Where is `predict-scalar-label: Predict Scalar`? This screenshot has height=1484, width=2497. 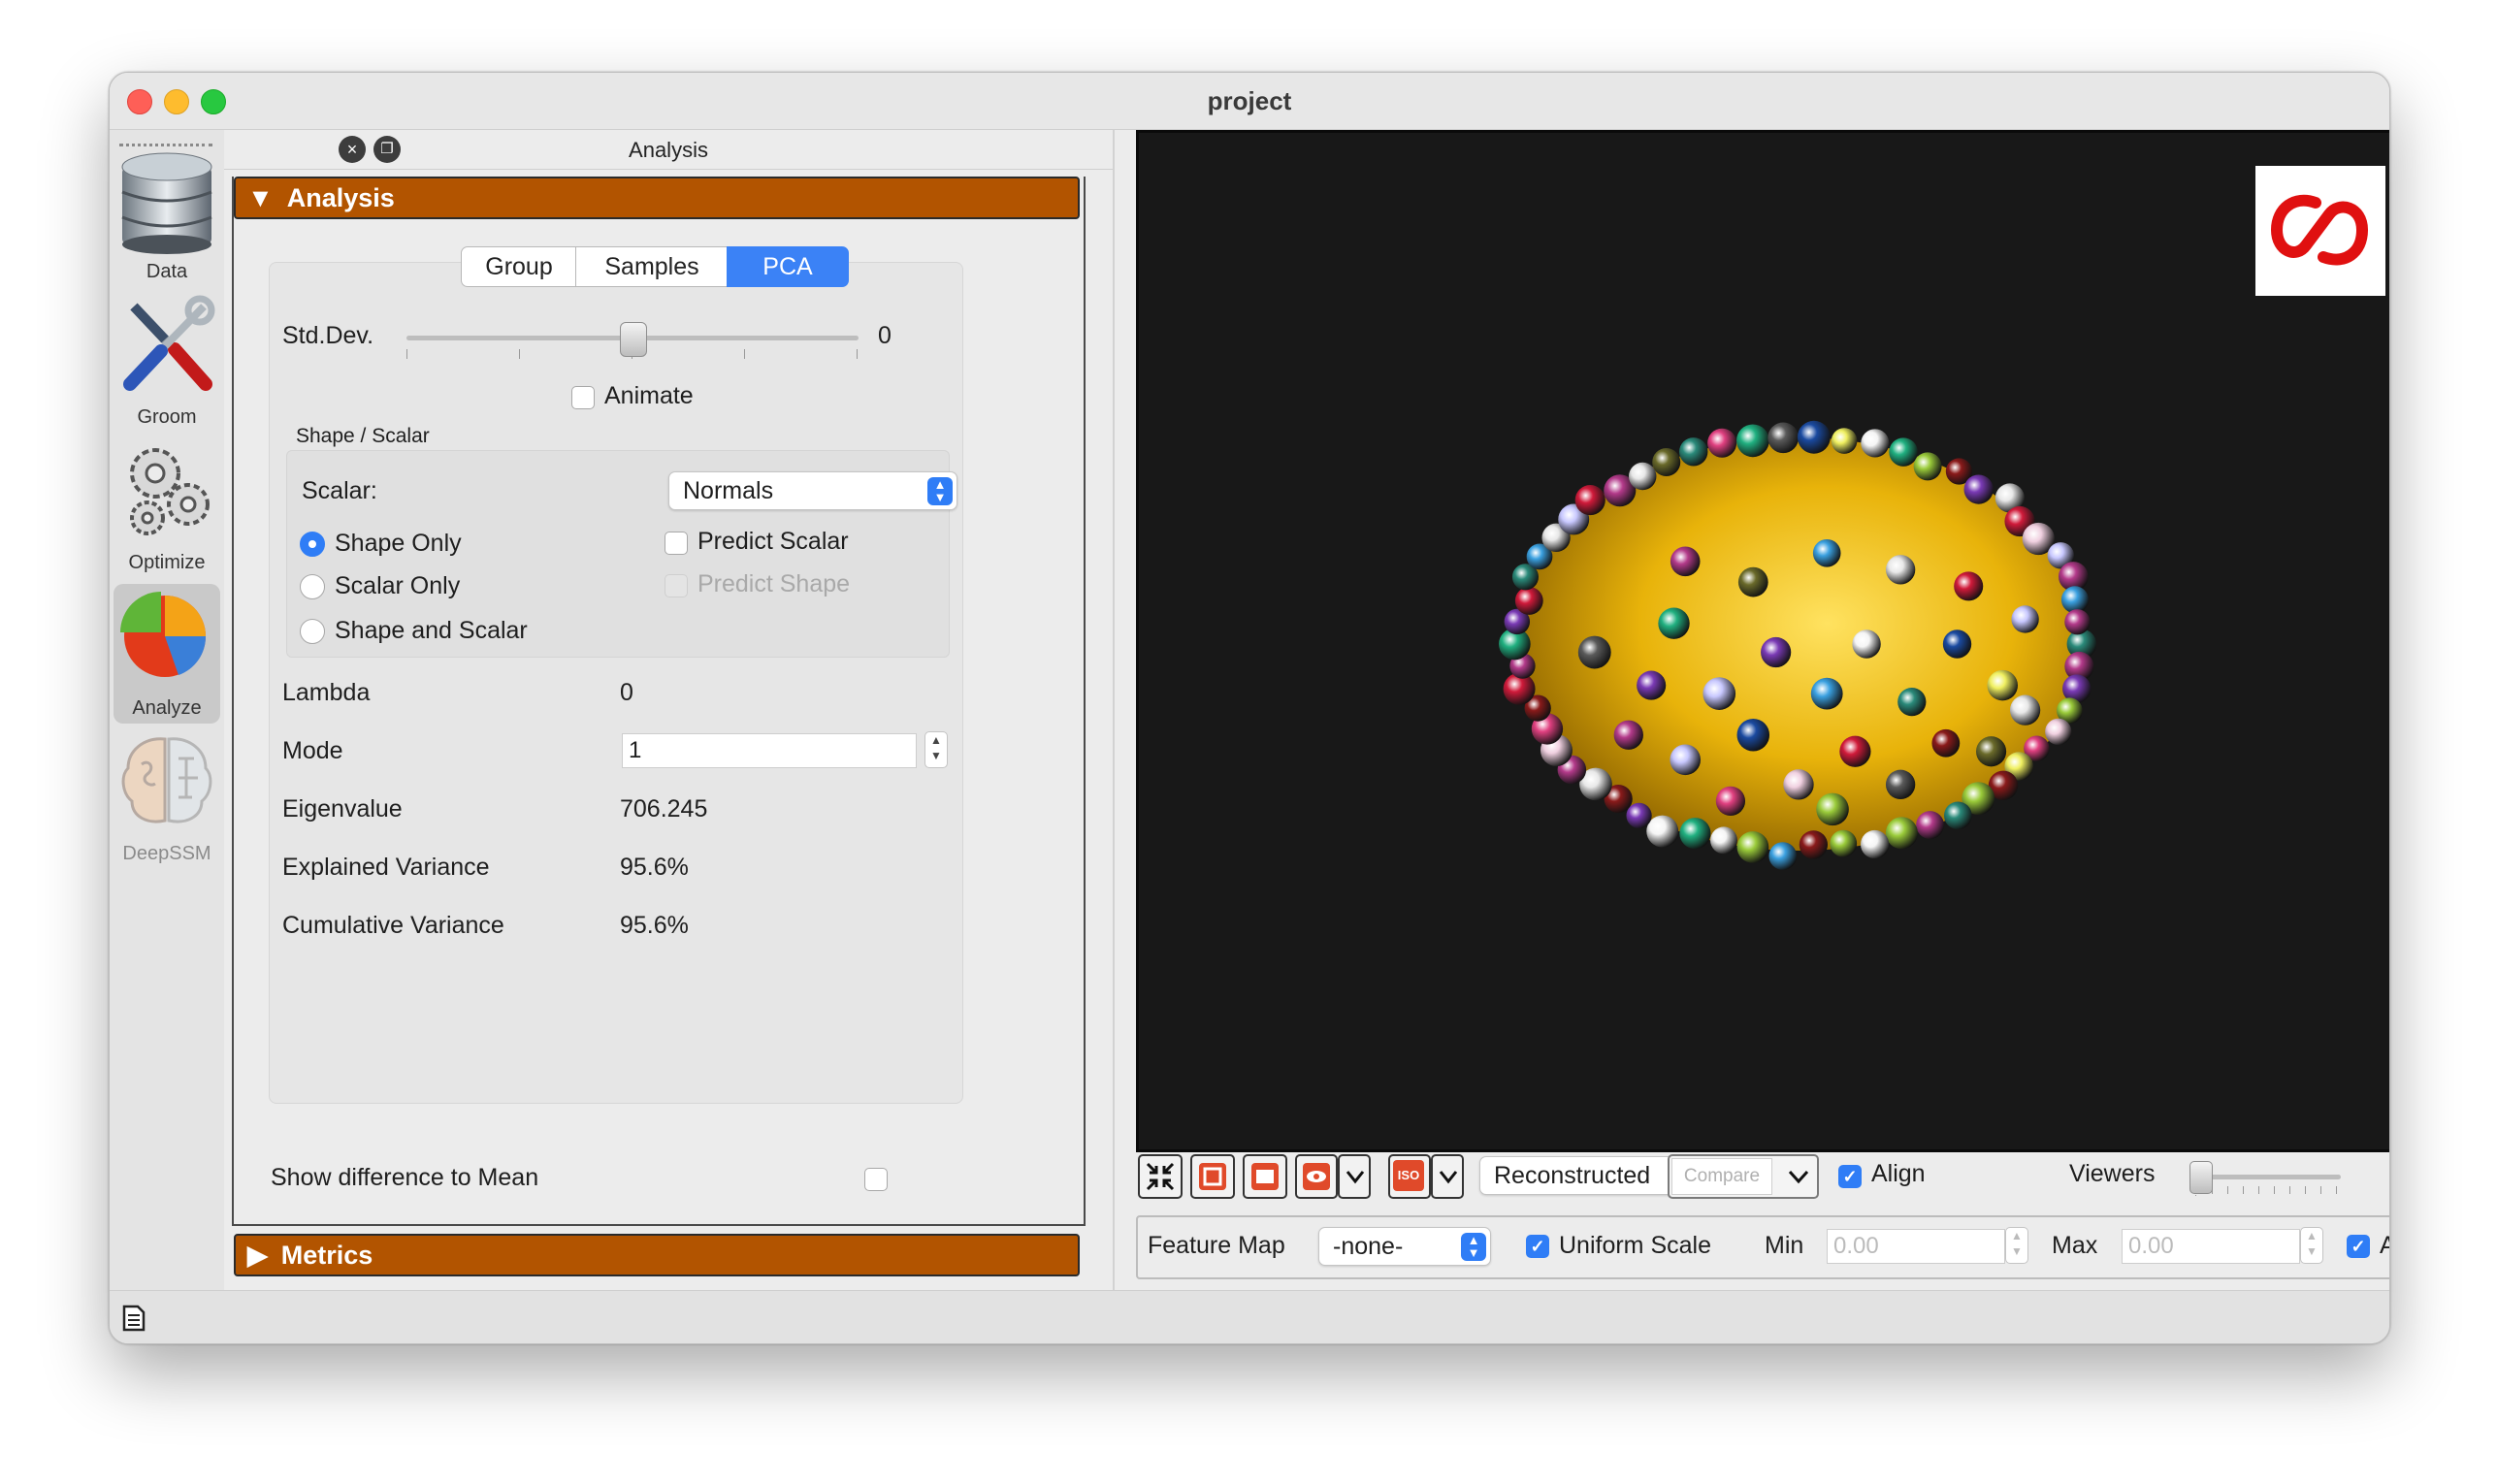
predict-scalar-label: Predict Scalar is located at coordinates (773, 541).